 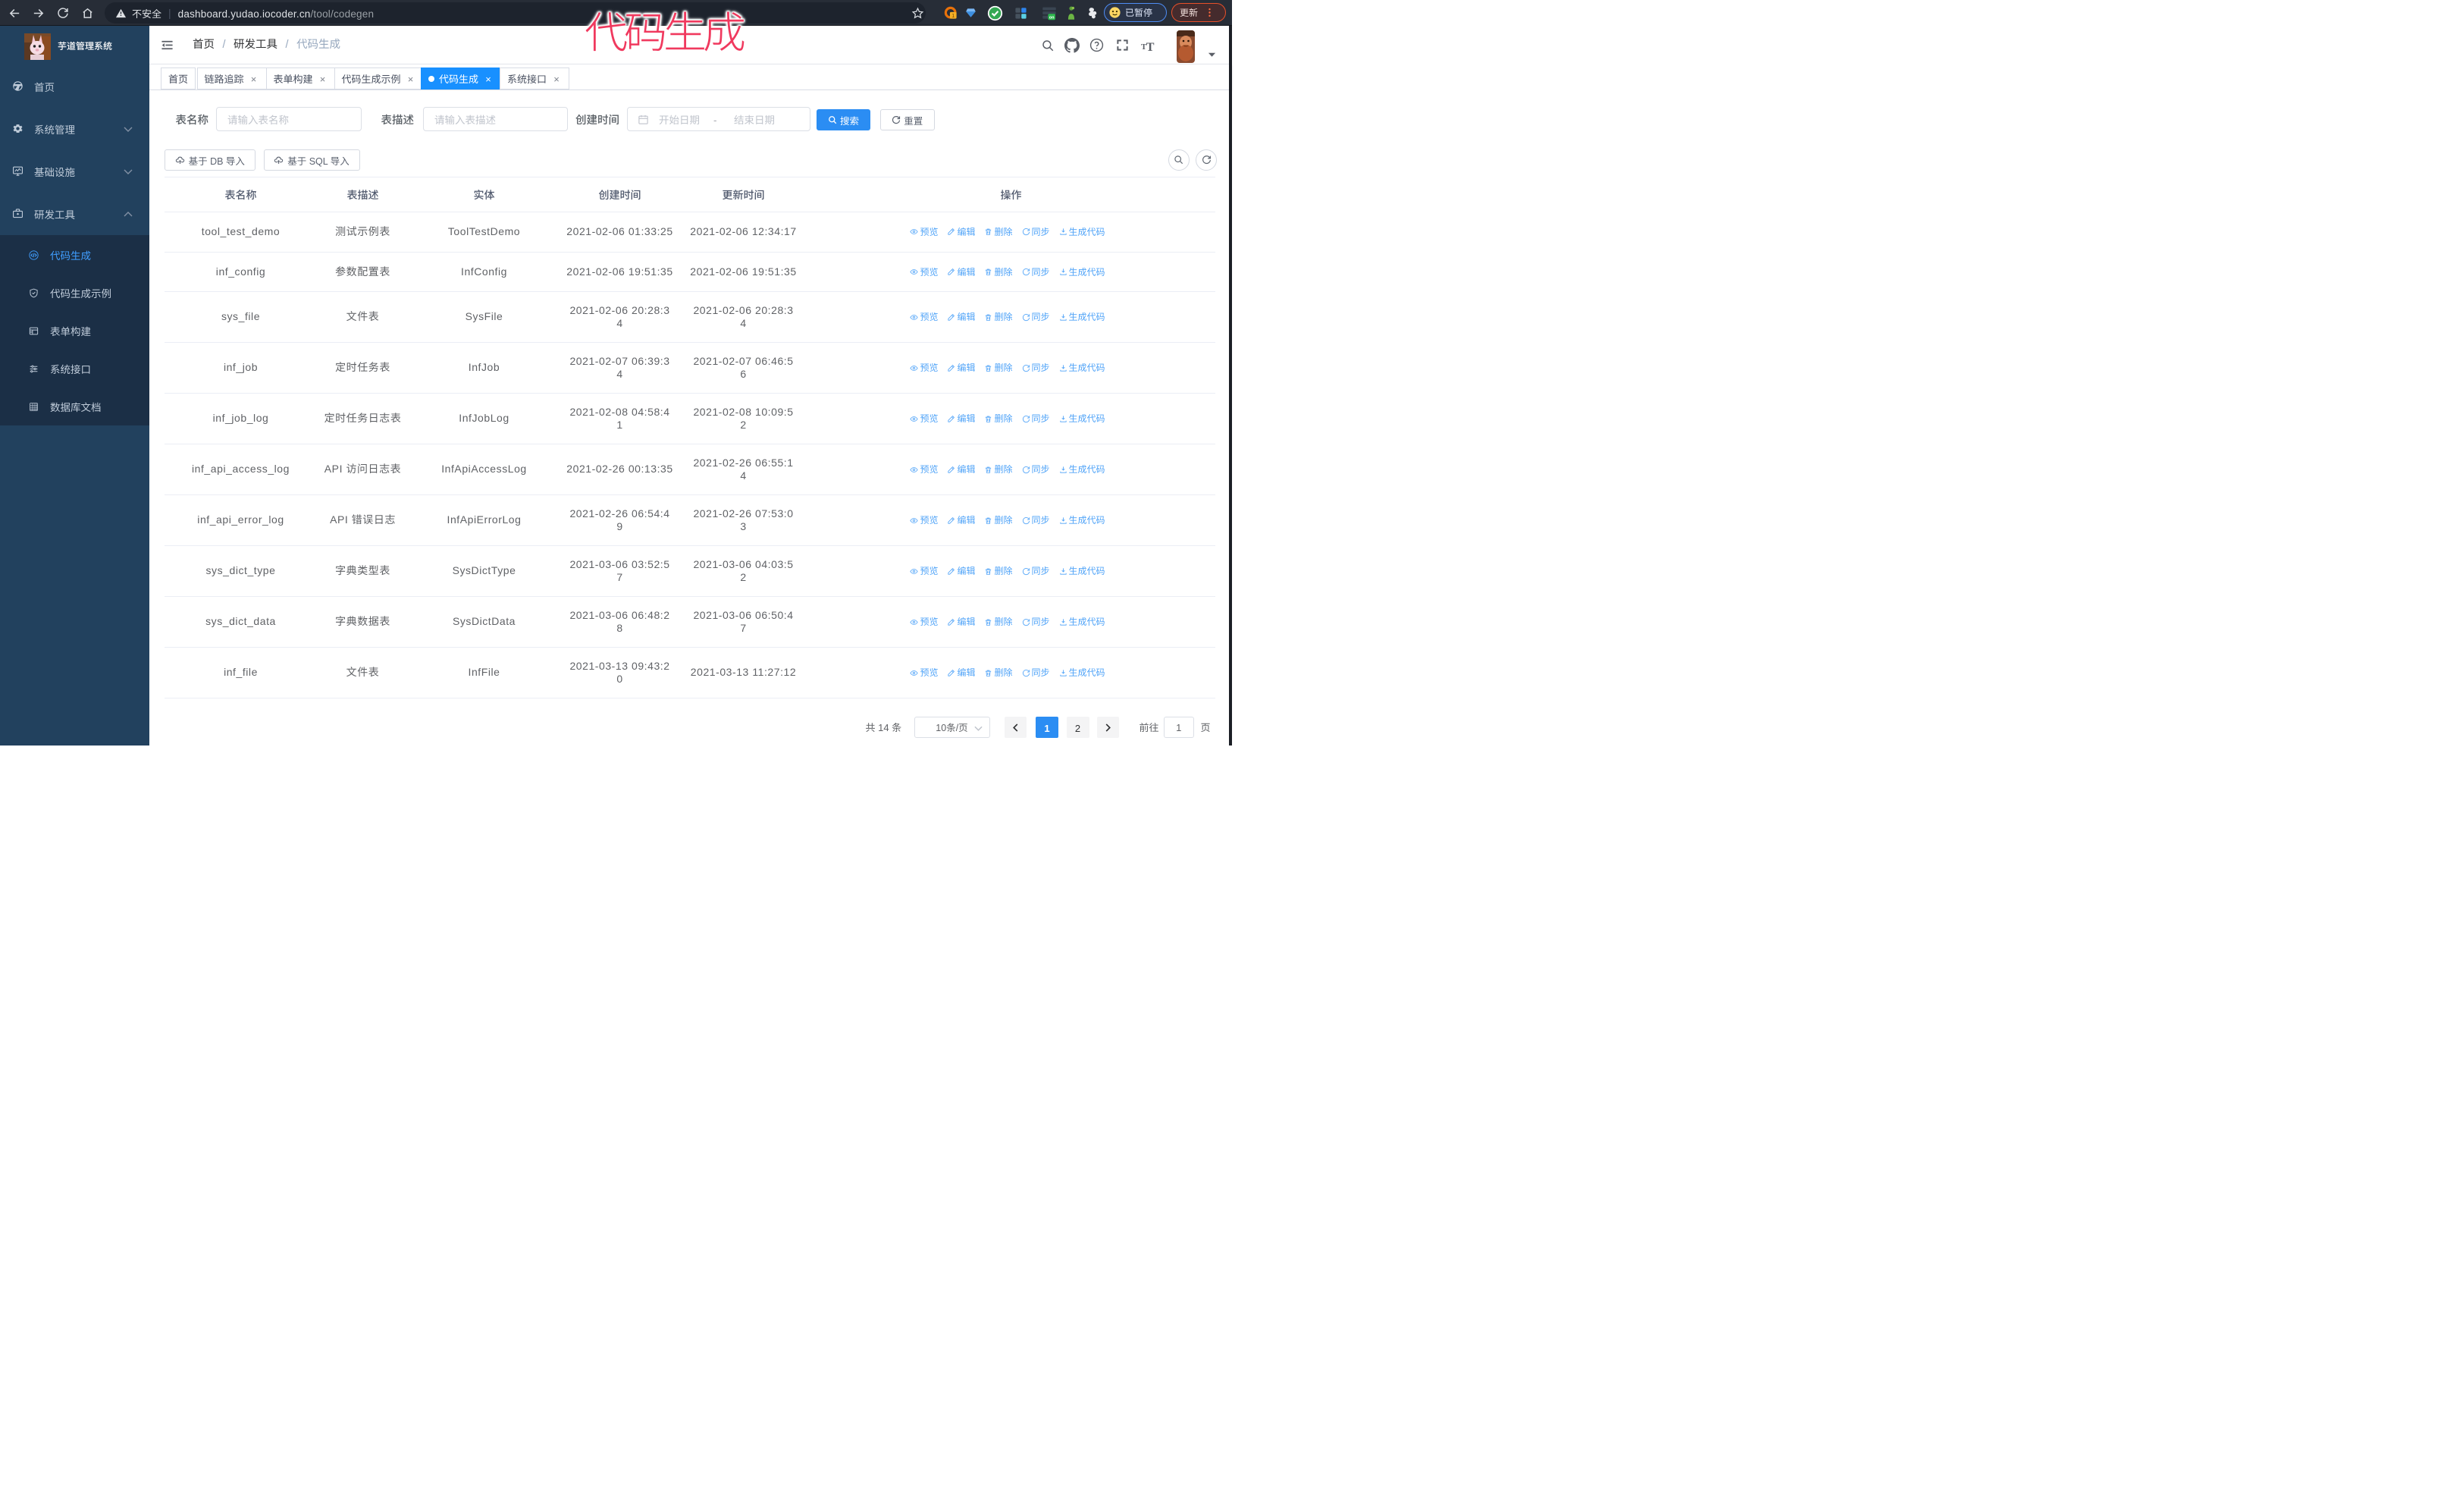 What do you see at coordinates (953, 16) in the screenshot?
I see `svg-text: 1` at bounding box center [953, 16].